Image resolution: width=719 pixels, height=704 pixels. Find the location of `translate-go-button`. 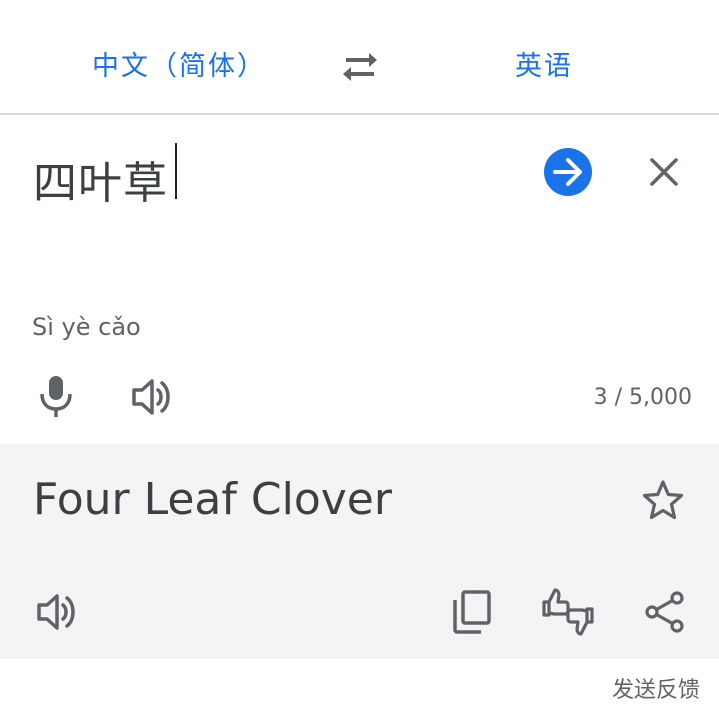

translate-go-button is located at coordinates (568, 172).